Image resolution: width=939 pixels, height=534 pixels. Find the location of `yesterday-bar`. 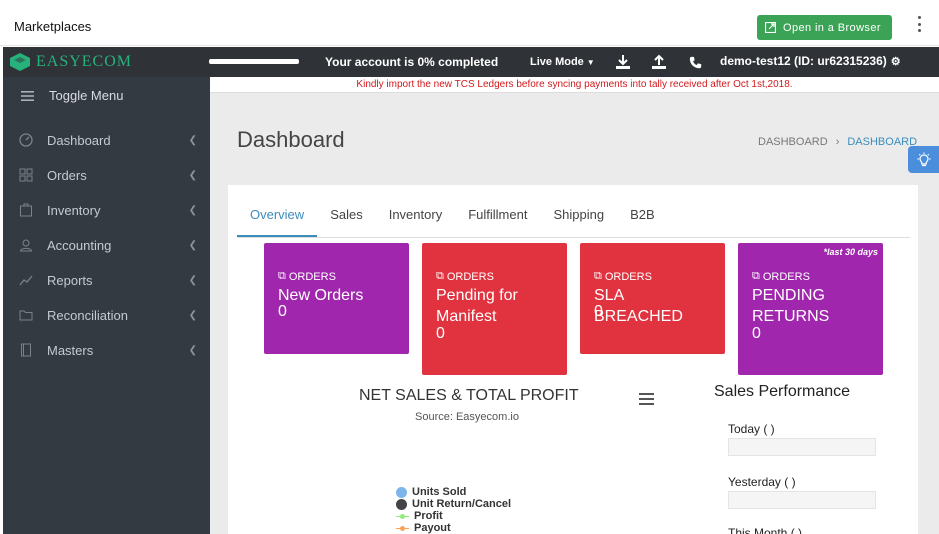

yesterday-bar is located at coordinates (802, 500).